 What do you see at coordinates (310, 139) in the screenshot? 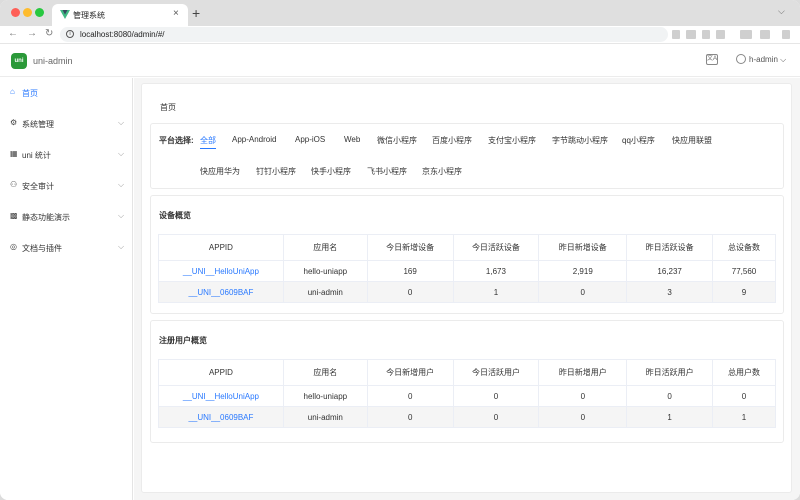
I see `platform-tab-app-ios: App-iOS` at bounding box center [310, 139].